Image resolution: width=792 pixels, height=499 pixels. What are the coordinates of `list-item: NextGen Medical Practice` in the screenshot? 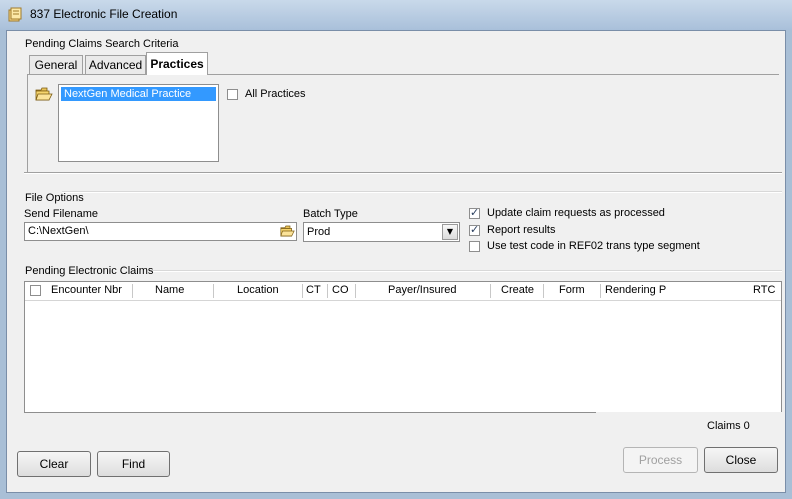 It's located at (138, 94).